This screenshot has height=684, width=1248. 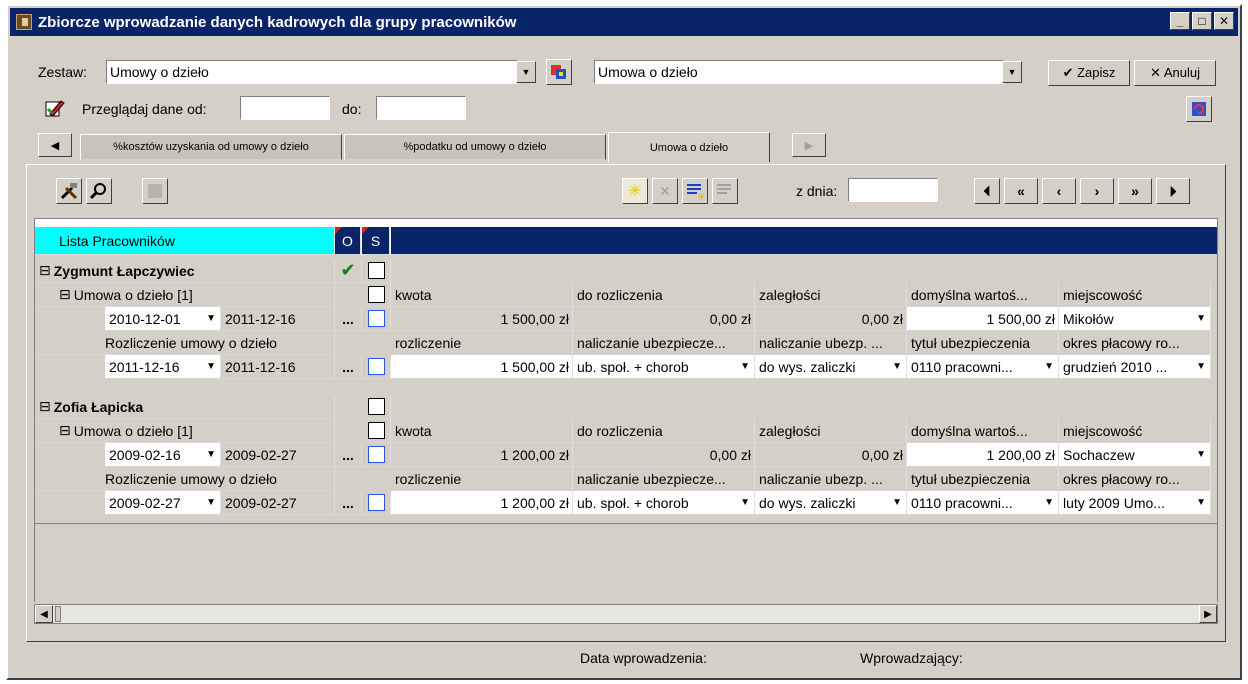 What do you see at coordinates (1180, 21) in the screenshot?
I see `minimize-button: _` at bounding box center [1180, 21].